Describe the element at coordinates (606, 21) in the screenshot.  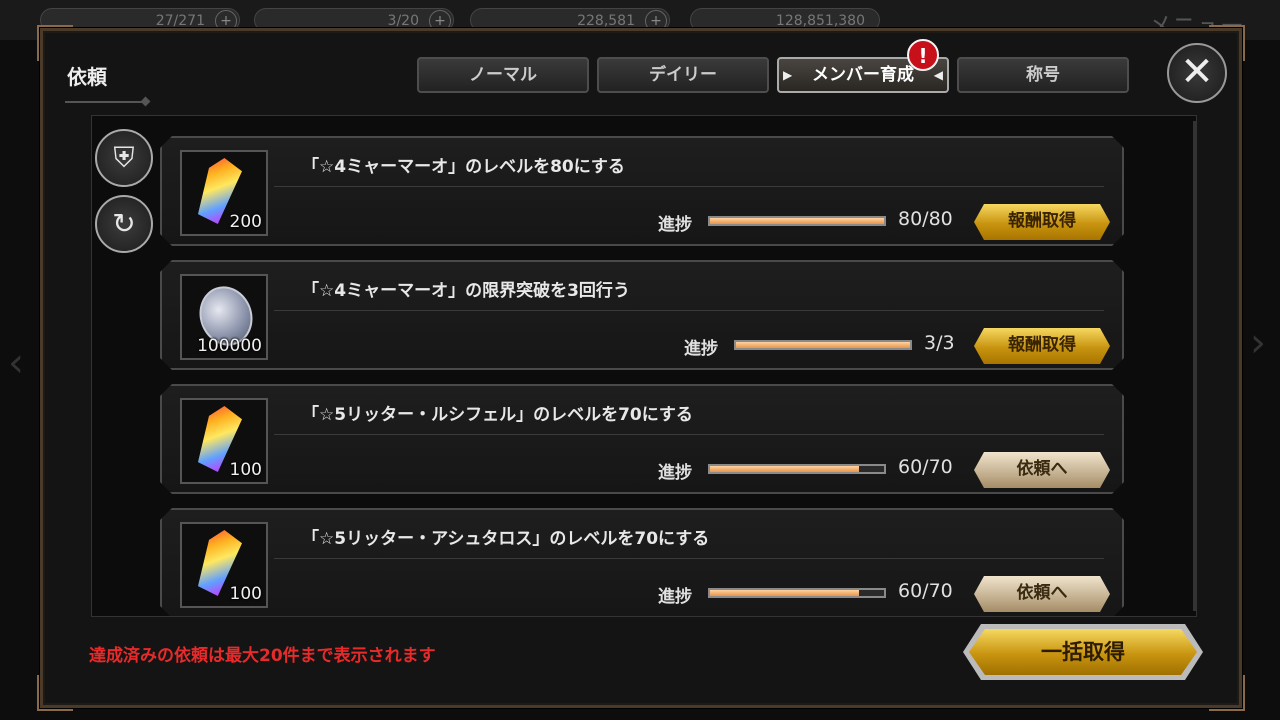
I see `stone-value: 228,581` at that location.